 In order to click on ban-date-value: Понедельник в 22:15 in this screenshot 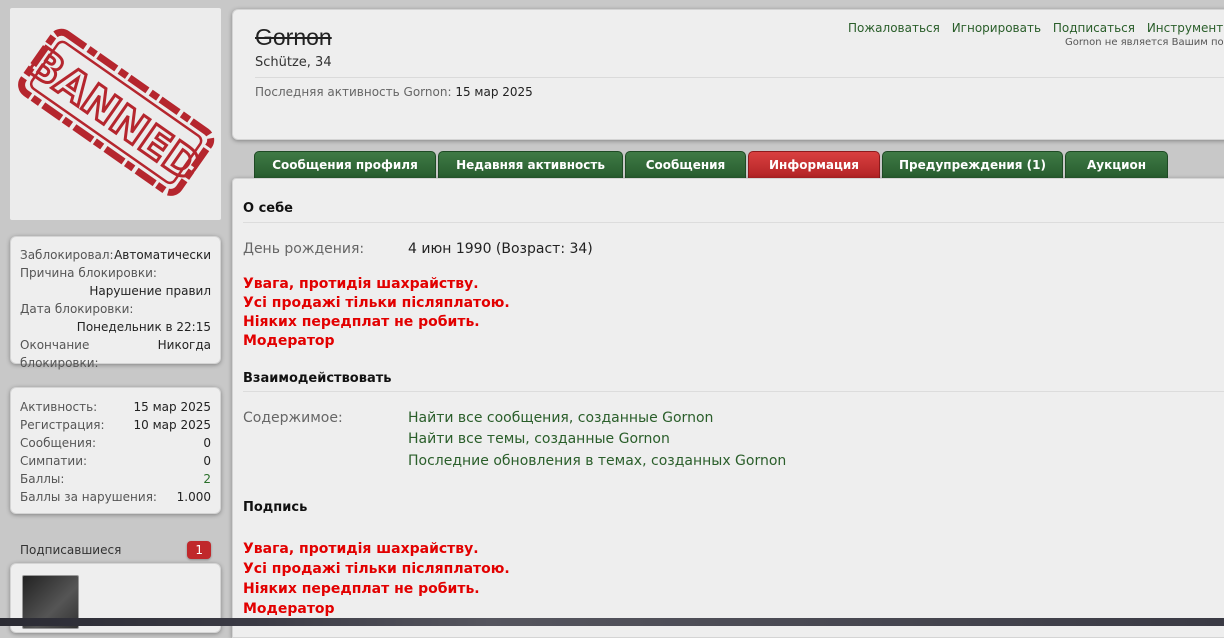, I will do `click(143, 327)`.